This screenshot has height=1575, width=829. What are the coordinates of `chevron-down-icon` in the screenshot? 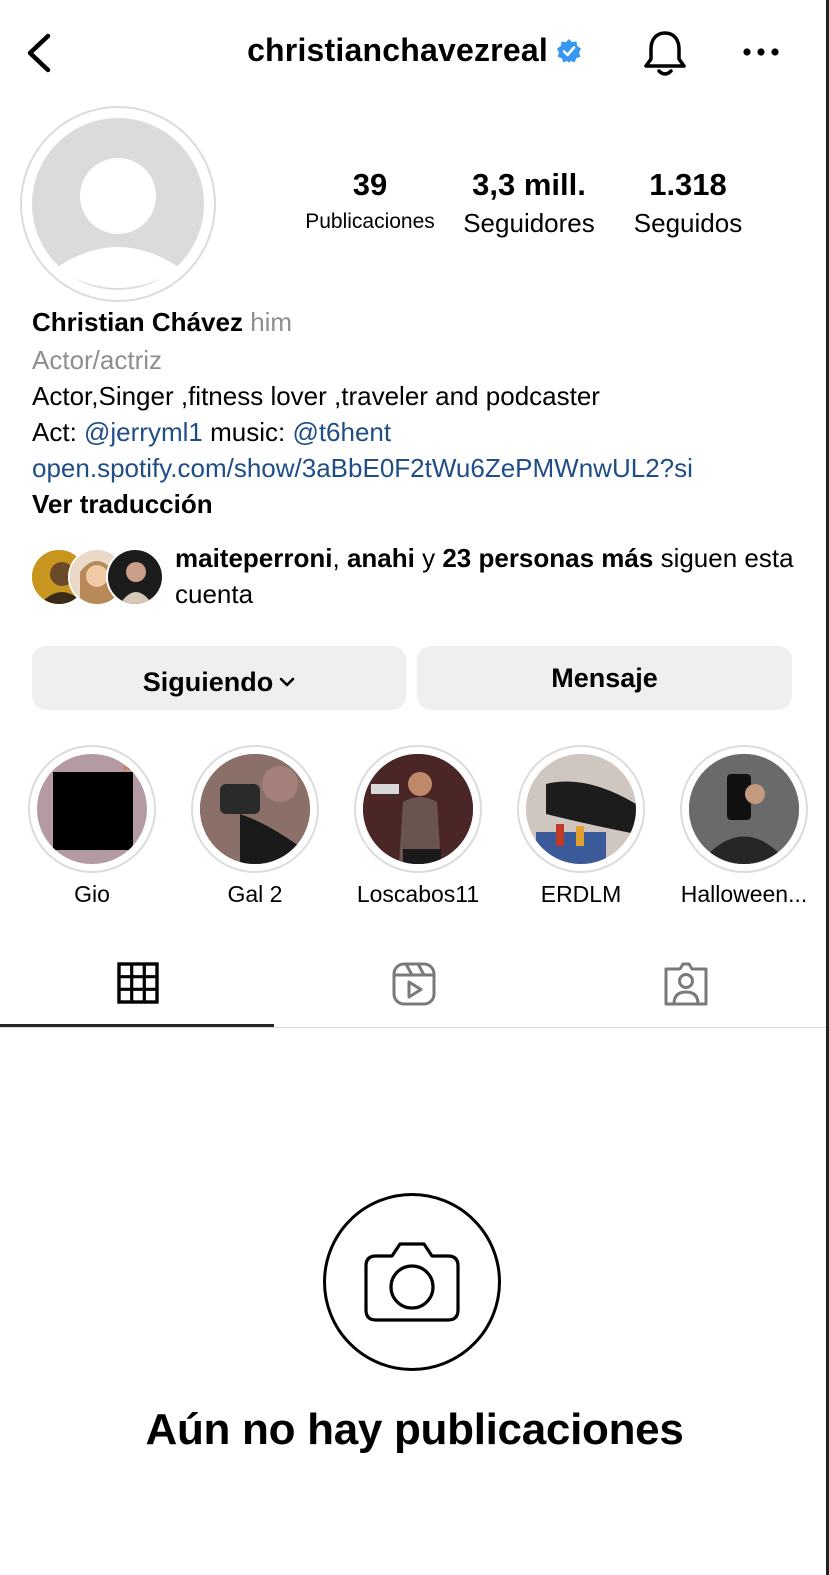 It's located at (287, 666).